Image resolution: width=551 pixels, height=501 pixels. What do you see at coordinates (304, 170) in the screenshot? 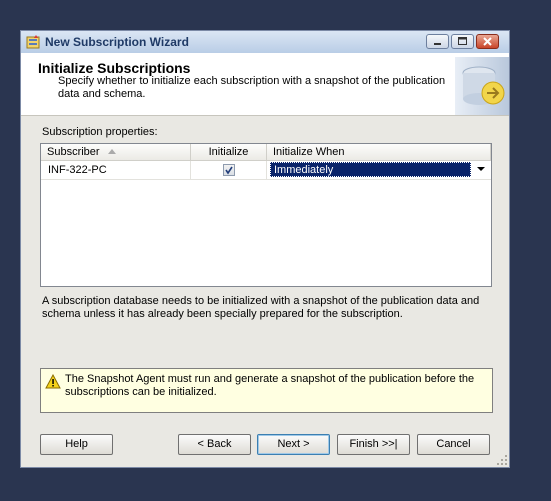
I see `initialize-when-value: Immediately` at bounding box center [304, 170].